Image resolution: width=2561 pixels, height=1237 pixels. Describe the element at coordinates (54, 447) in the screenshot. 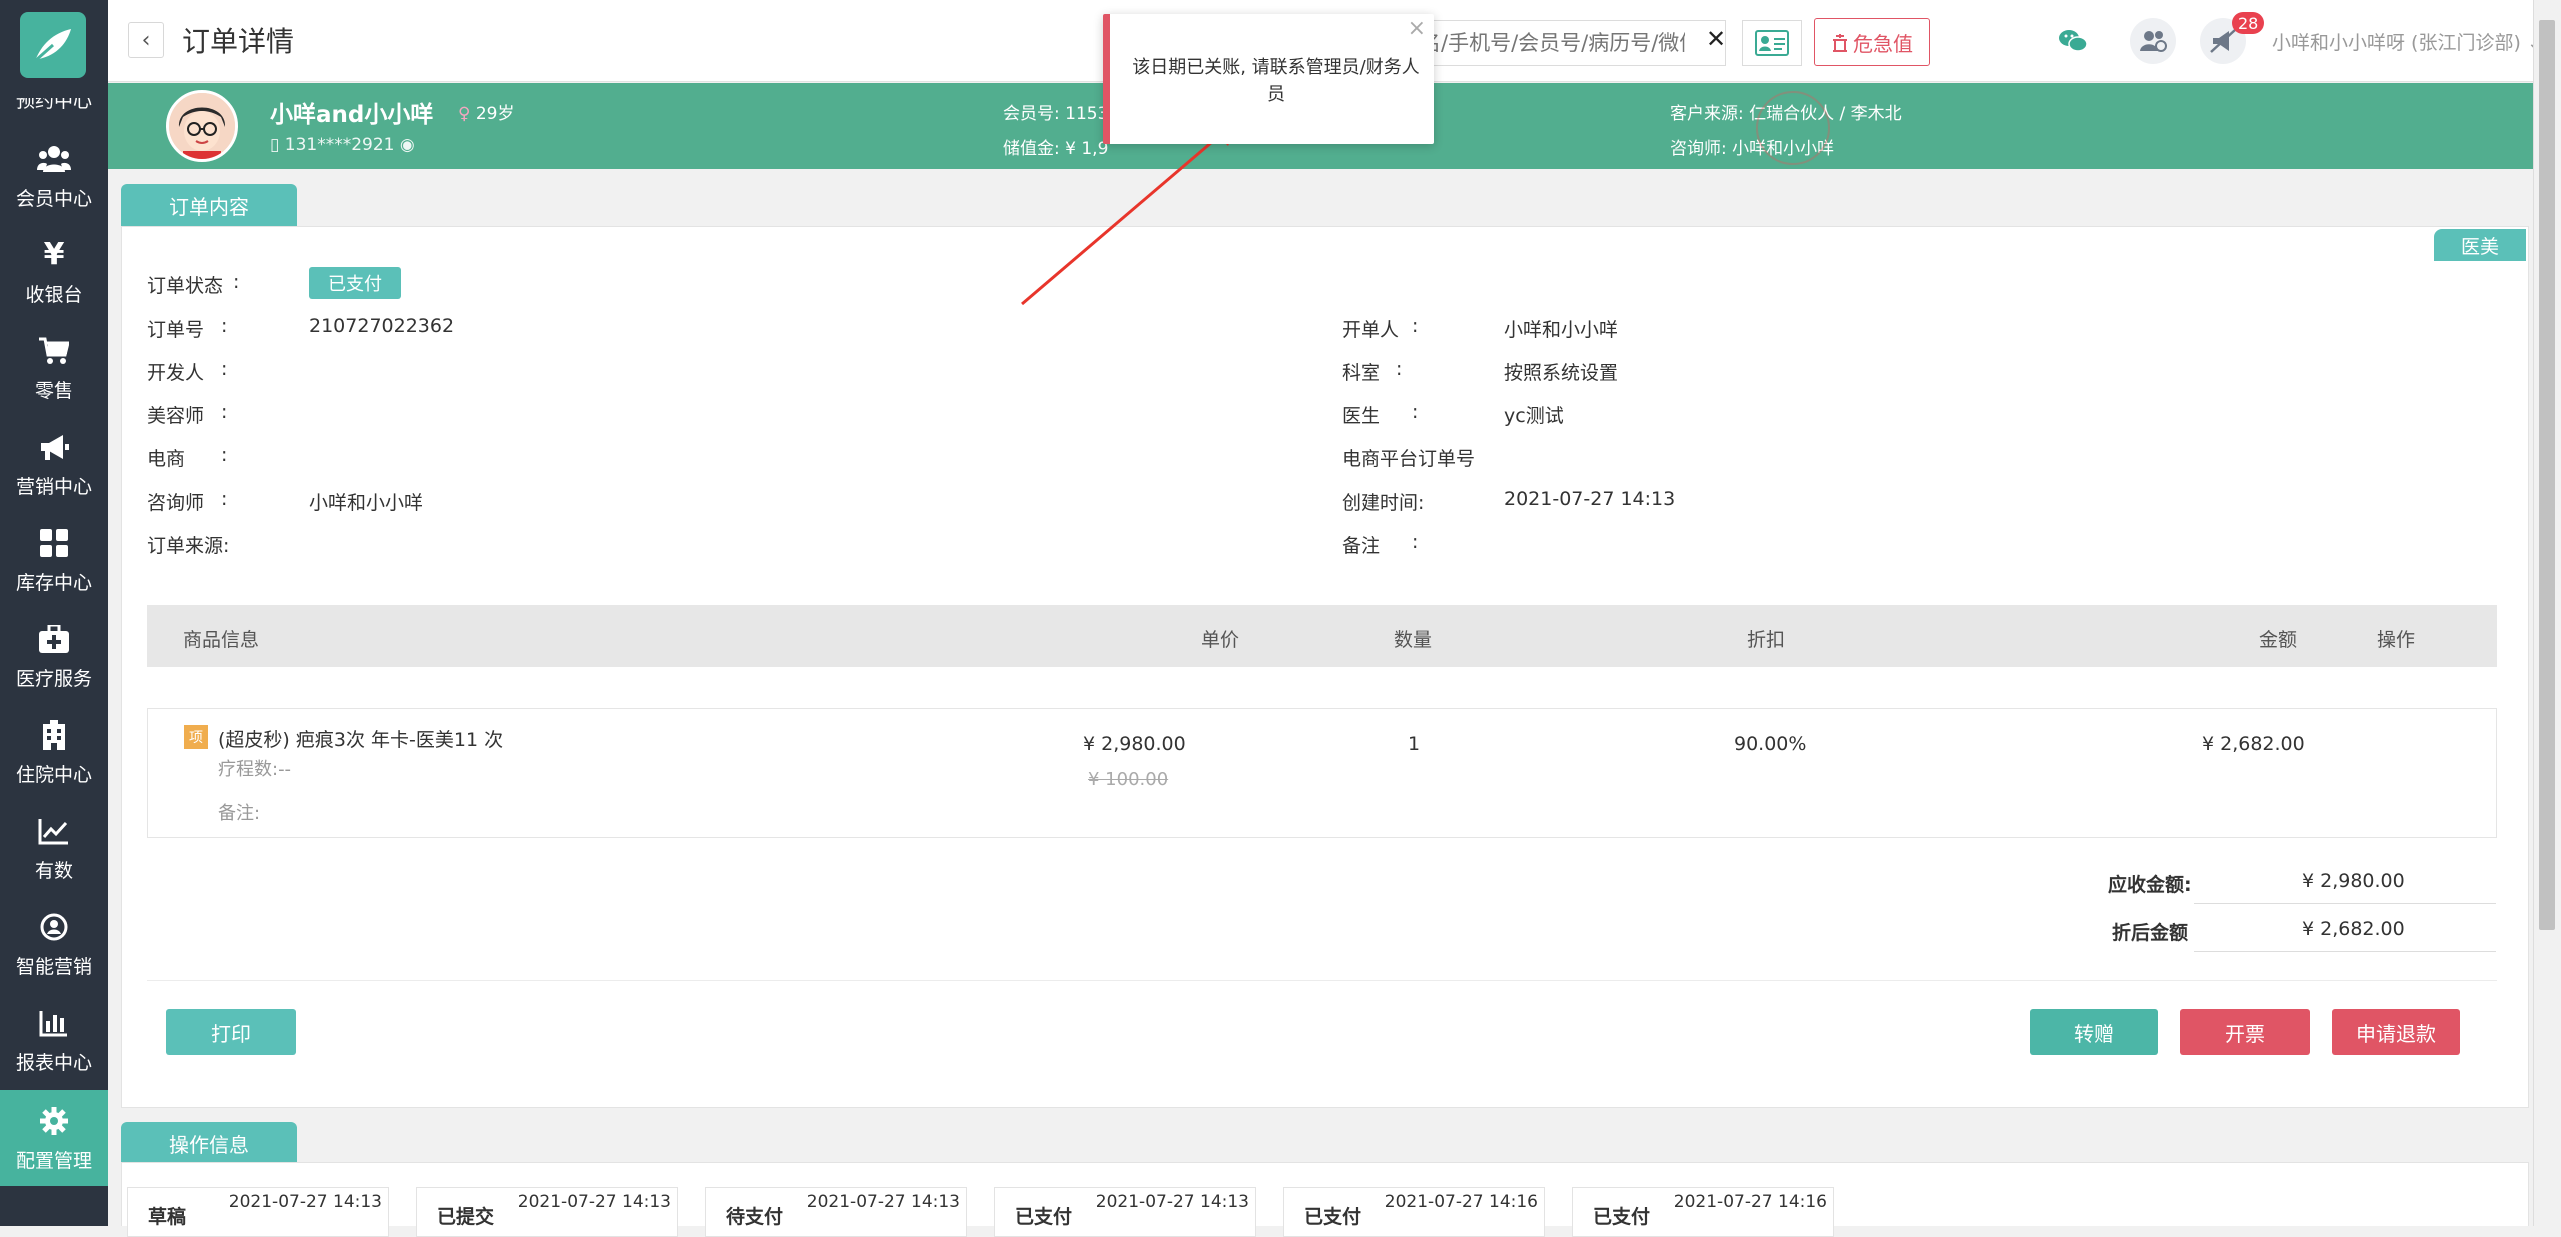

I see `megaphone-icon` at that location.